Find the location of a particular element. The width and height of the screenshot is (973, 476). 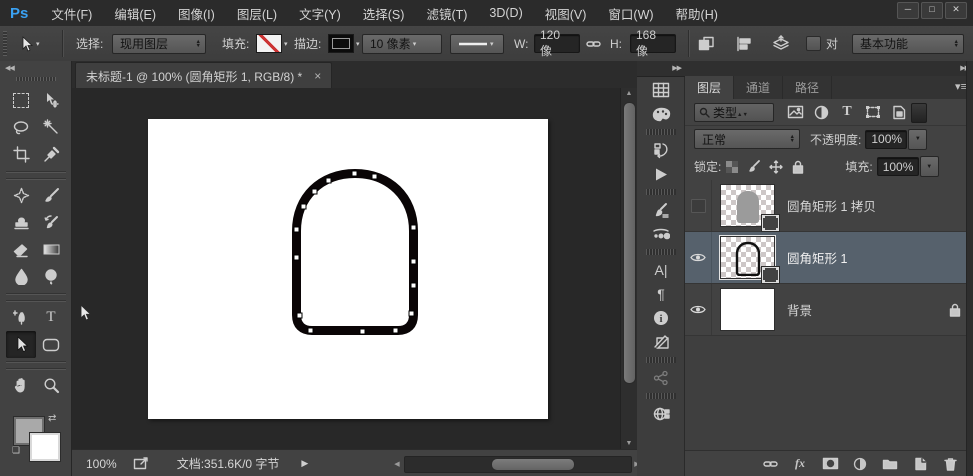

layer-name: 圆角矩形 1 拷贝 is located at coordinates (831, 205).